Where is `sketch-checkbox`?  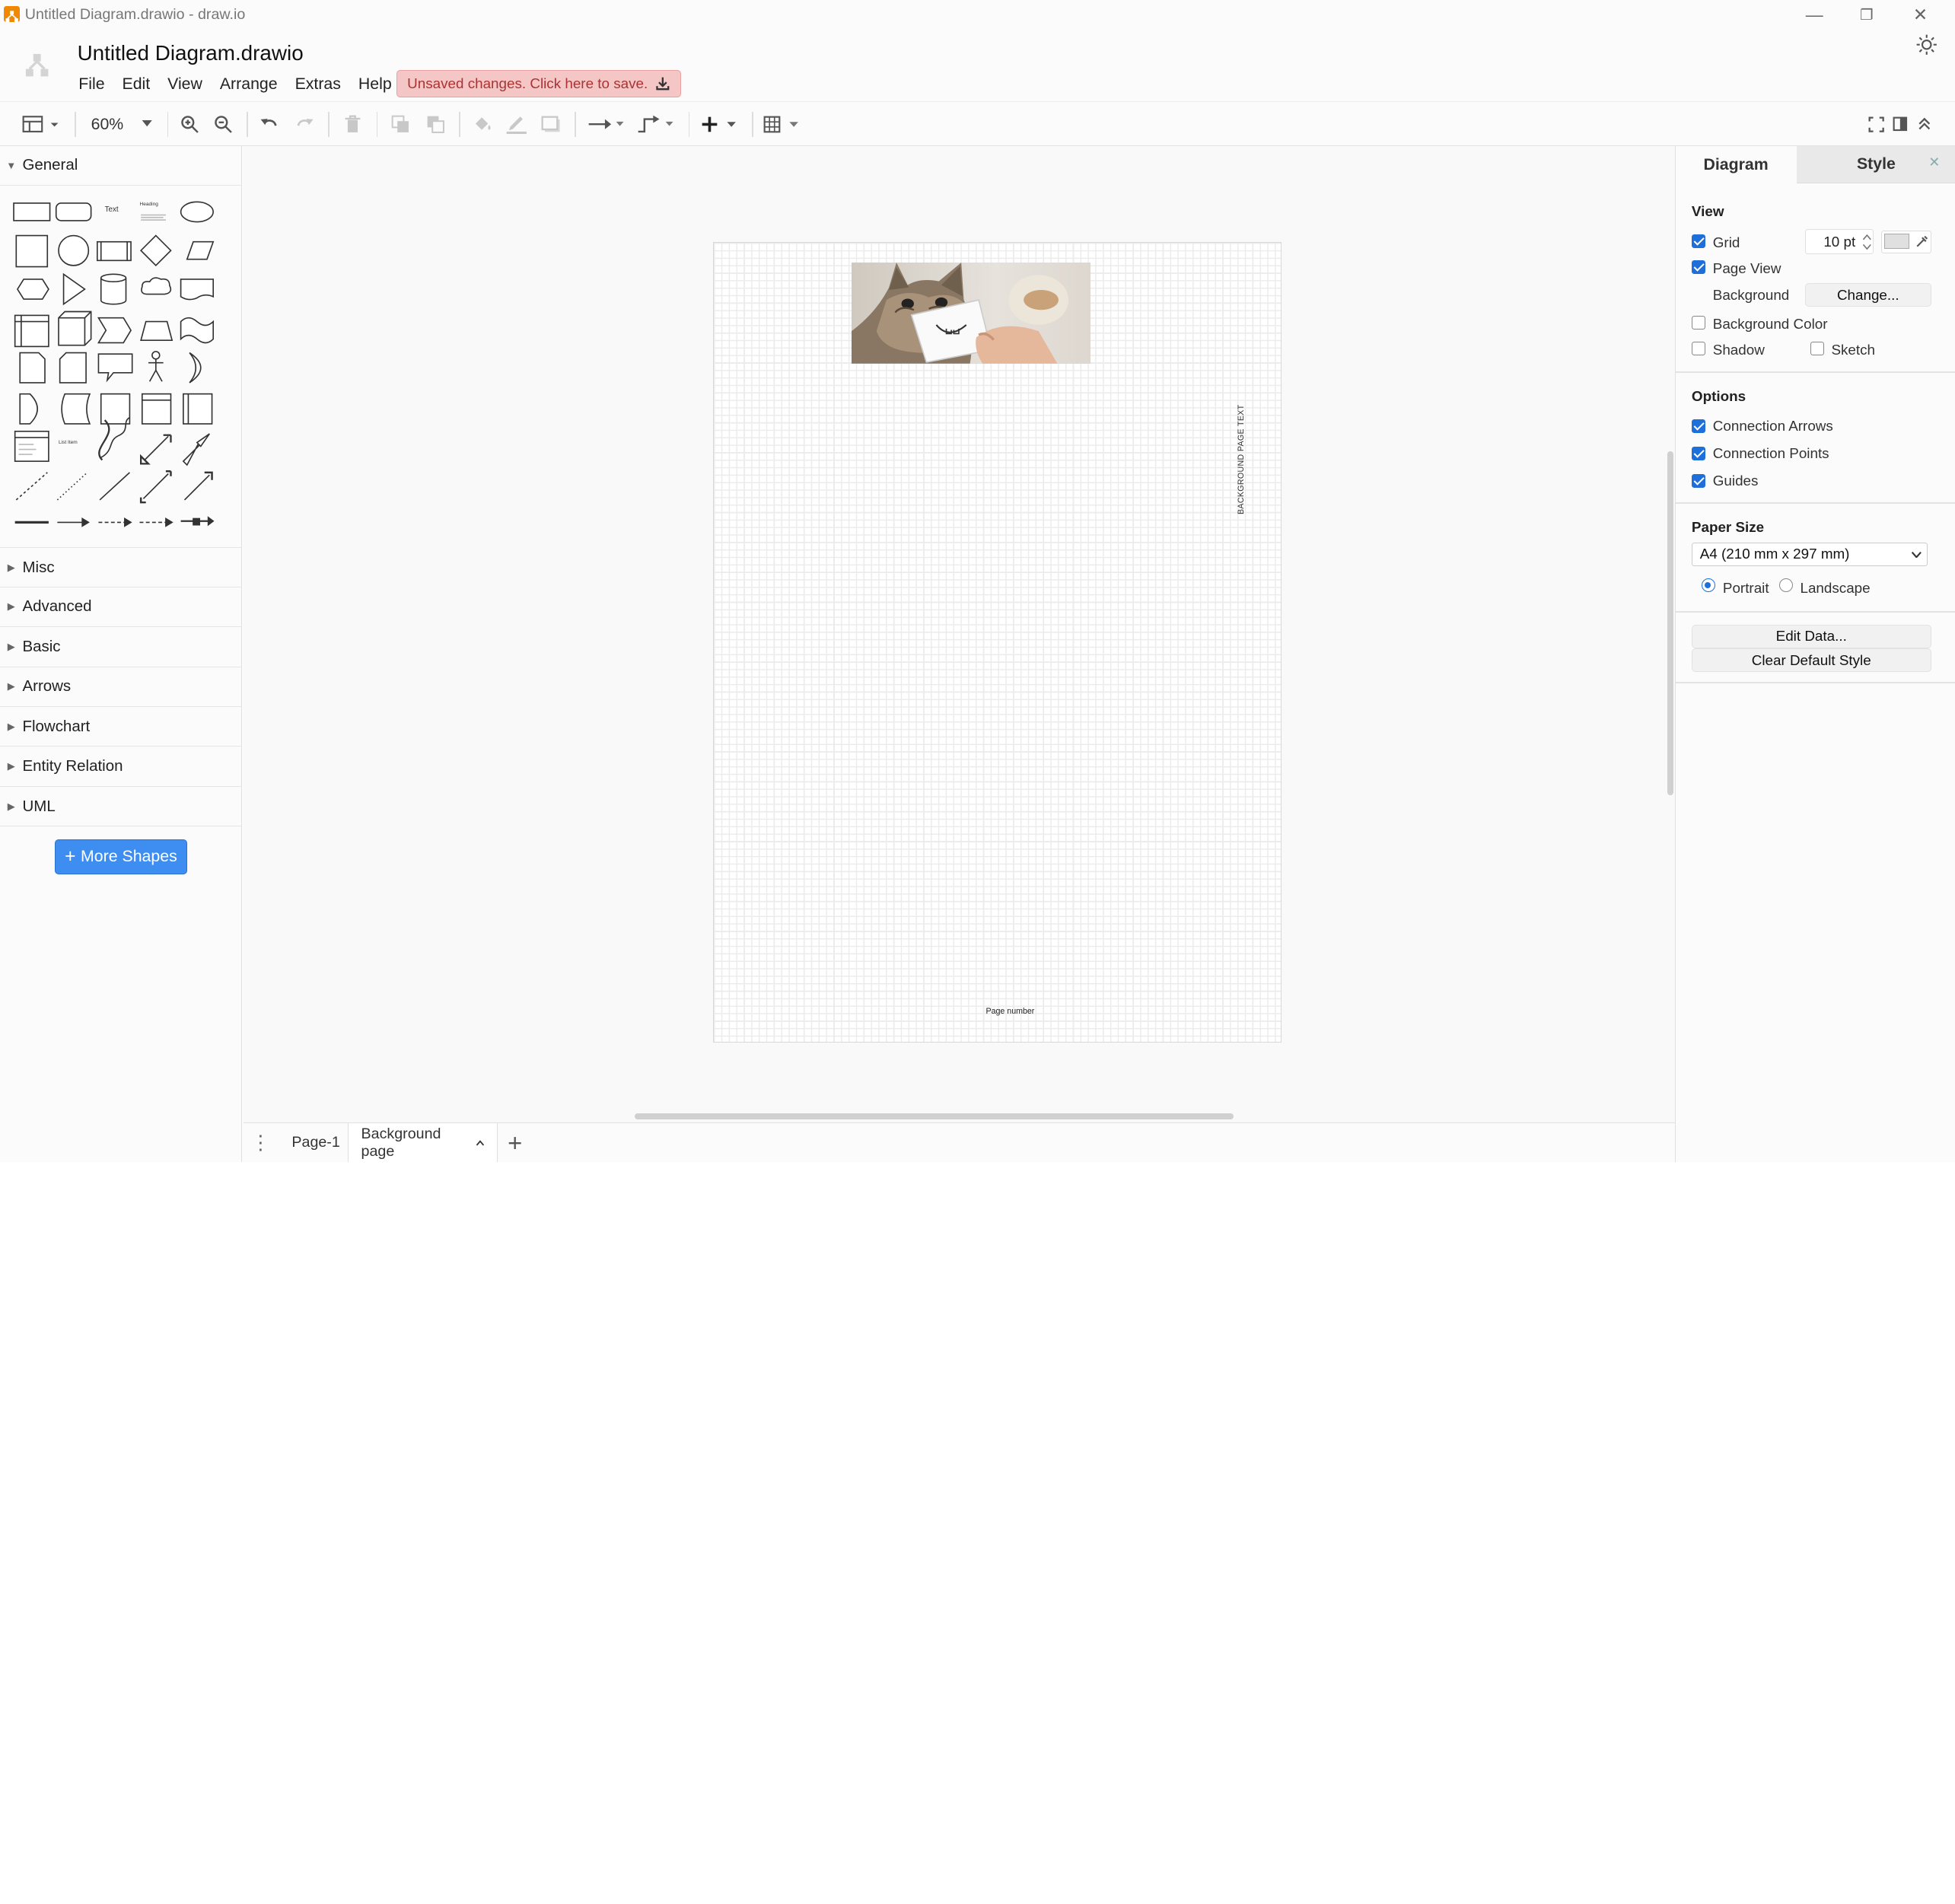 sketch-checkbox is located at coordinates (1817, 348).